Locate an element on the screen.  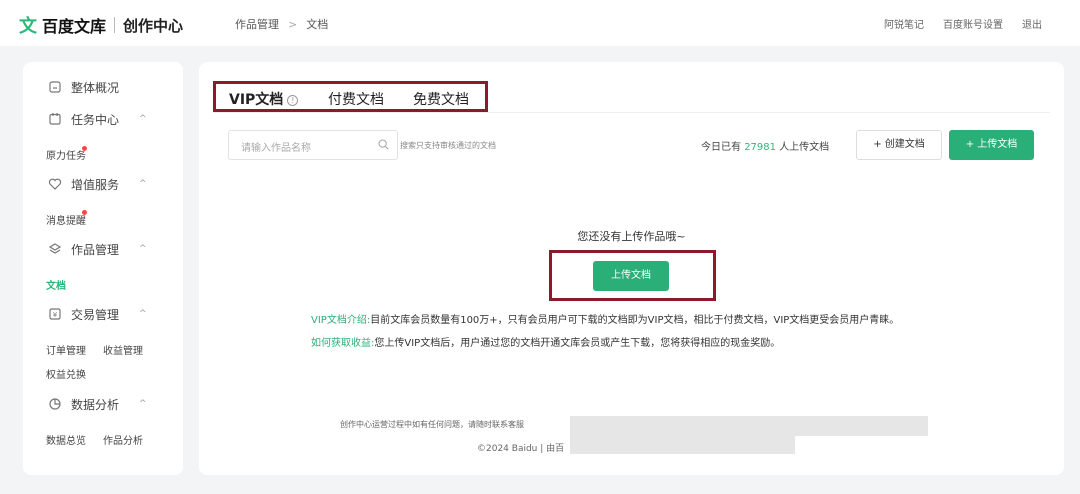
heart-icon is located at coordinates (55, 184).